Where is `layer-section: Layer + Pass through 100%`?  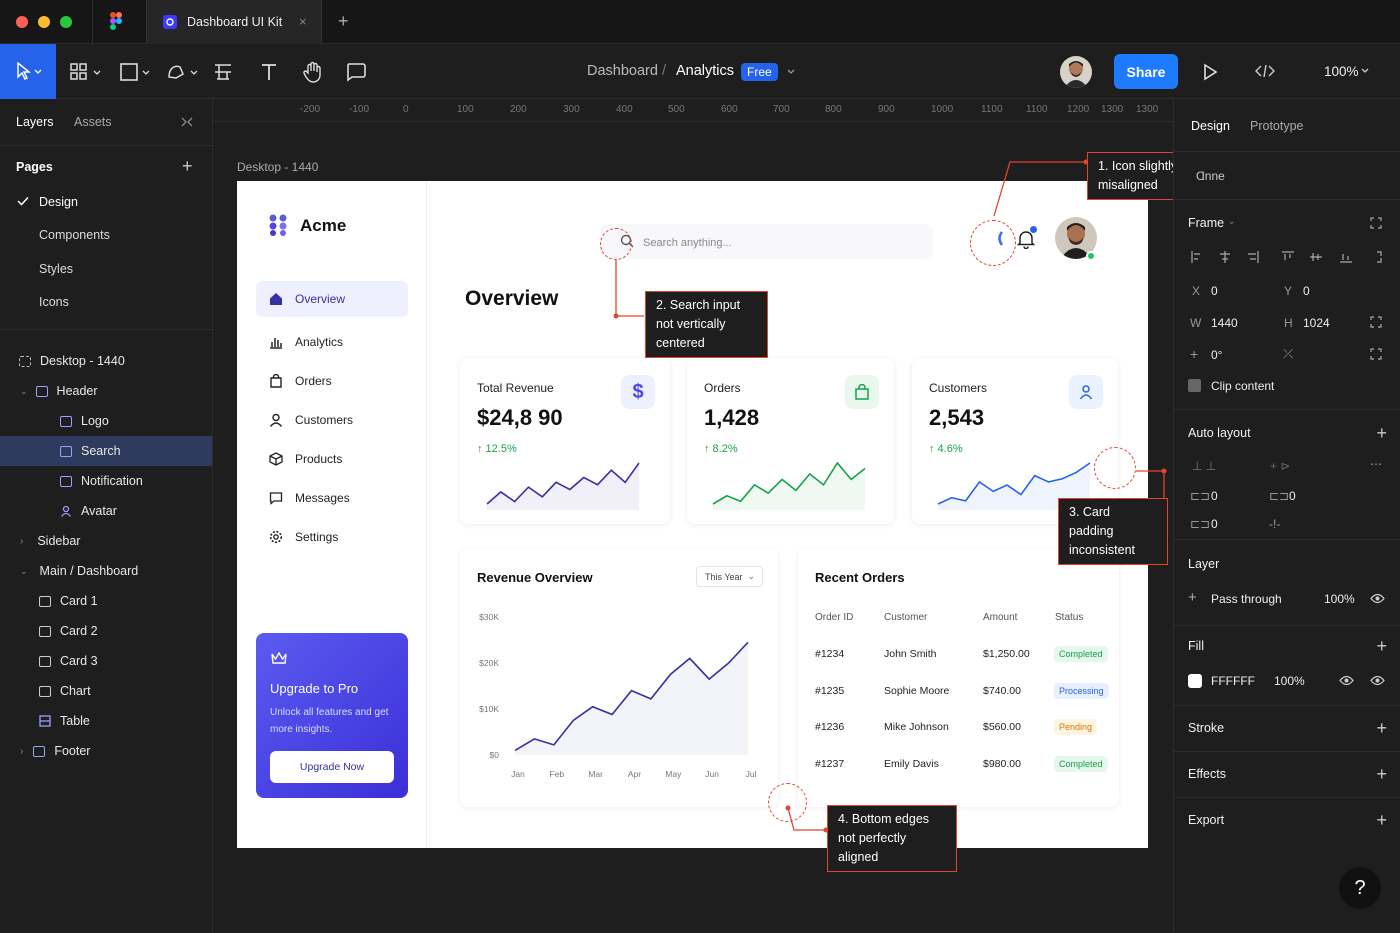
layer-section: Layer + Pass through 100% is located at coordinates (1287, 582).